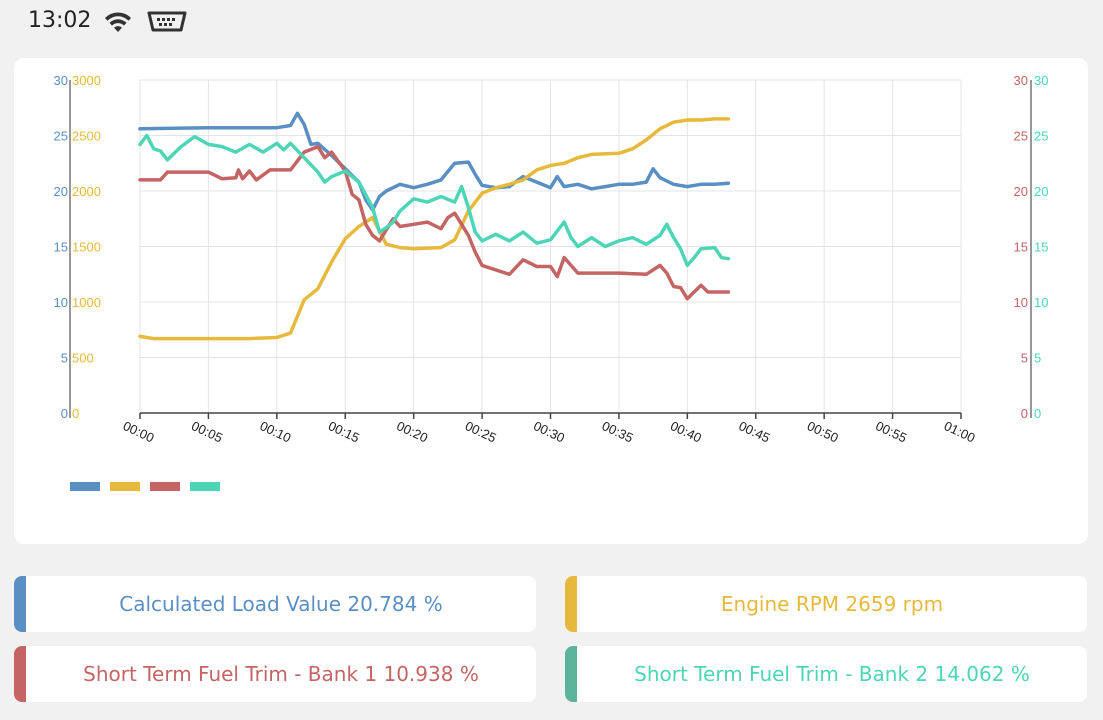 The image size is (1103, 720). I want to click on x-tick-label: 00:00, so click(139, 431).